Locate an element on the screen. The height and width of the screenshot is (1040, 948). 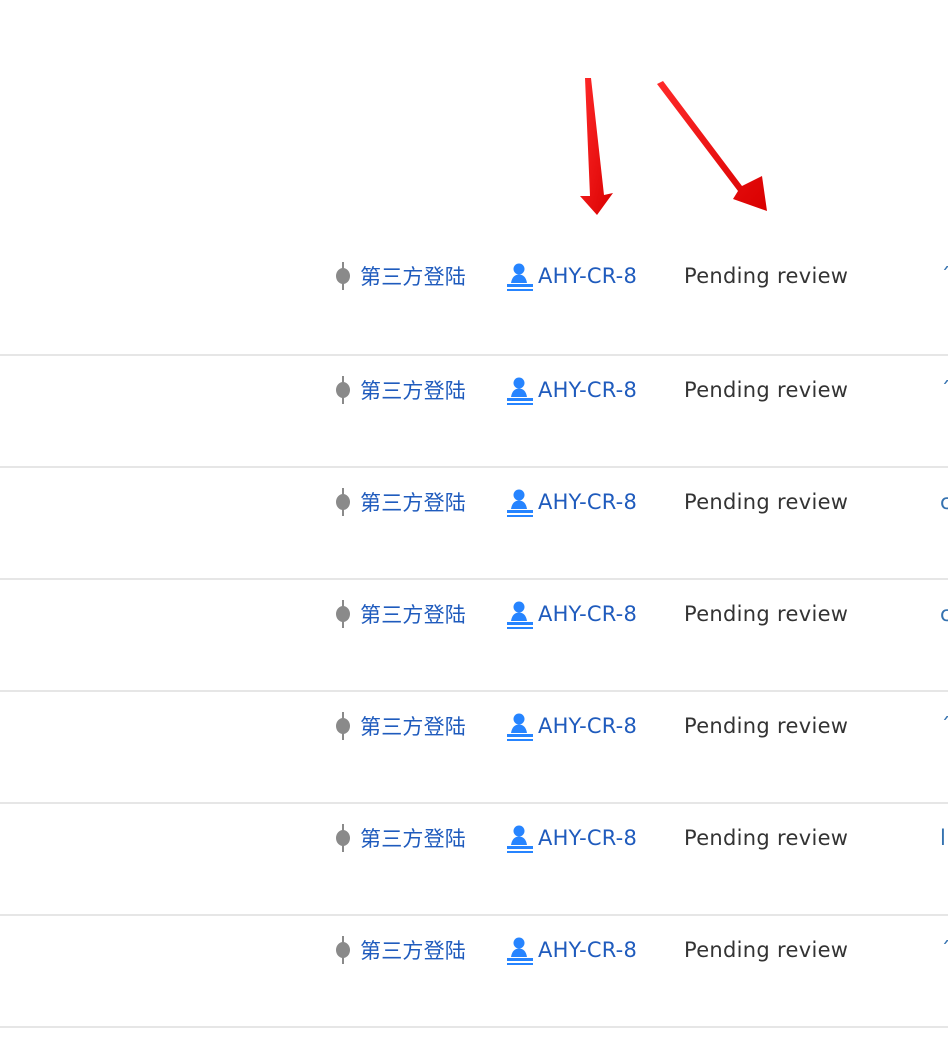
truncated-text: l is located at coordinates (943, 838).